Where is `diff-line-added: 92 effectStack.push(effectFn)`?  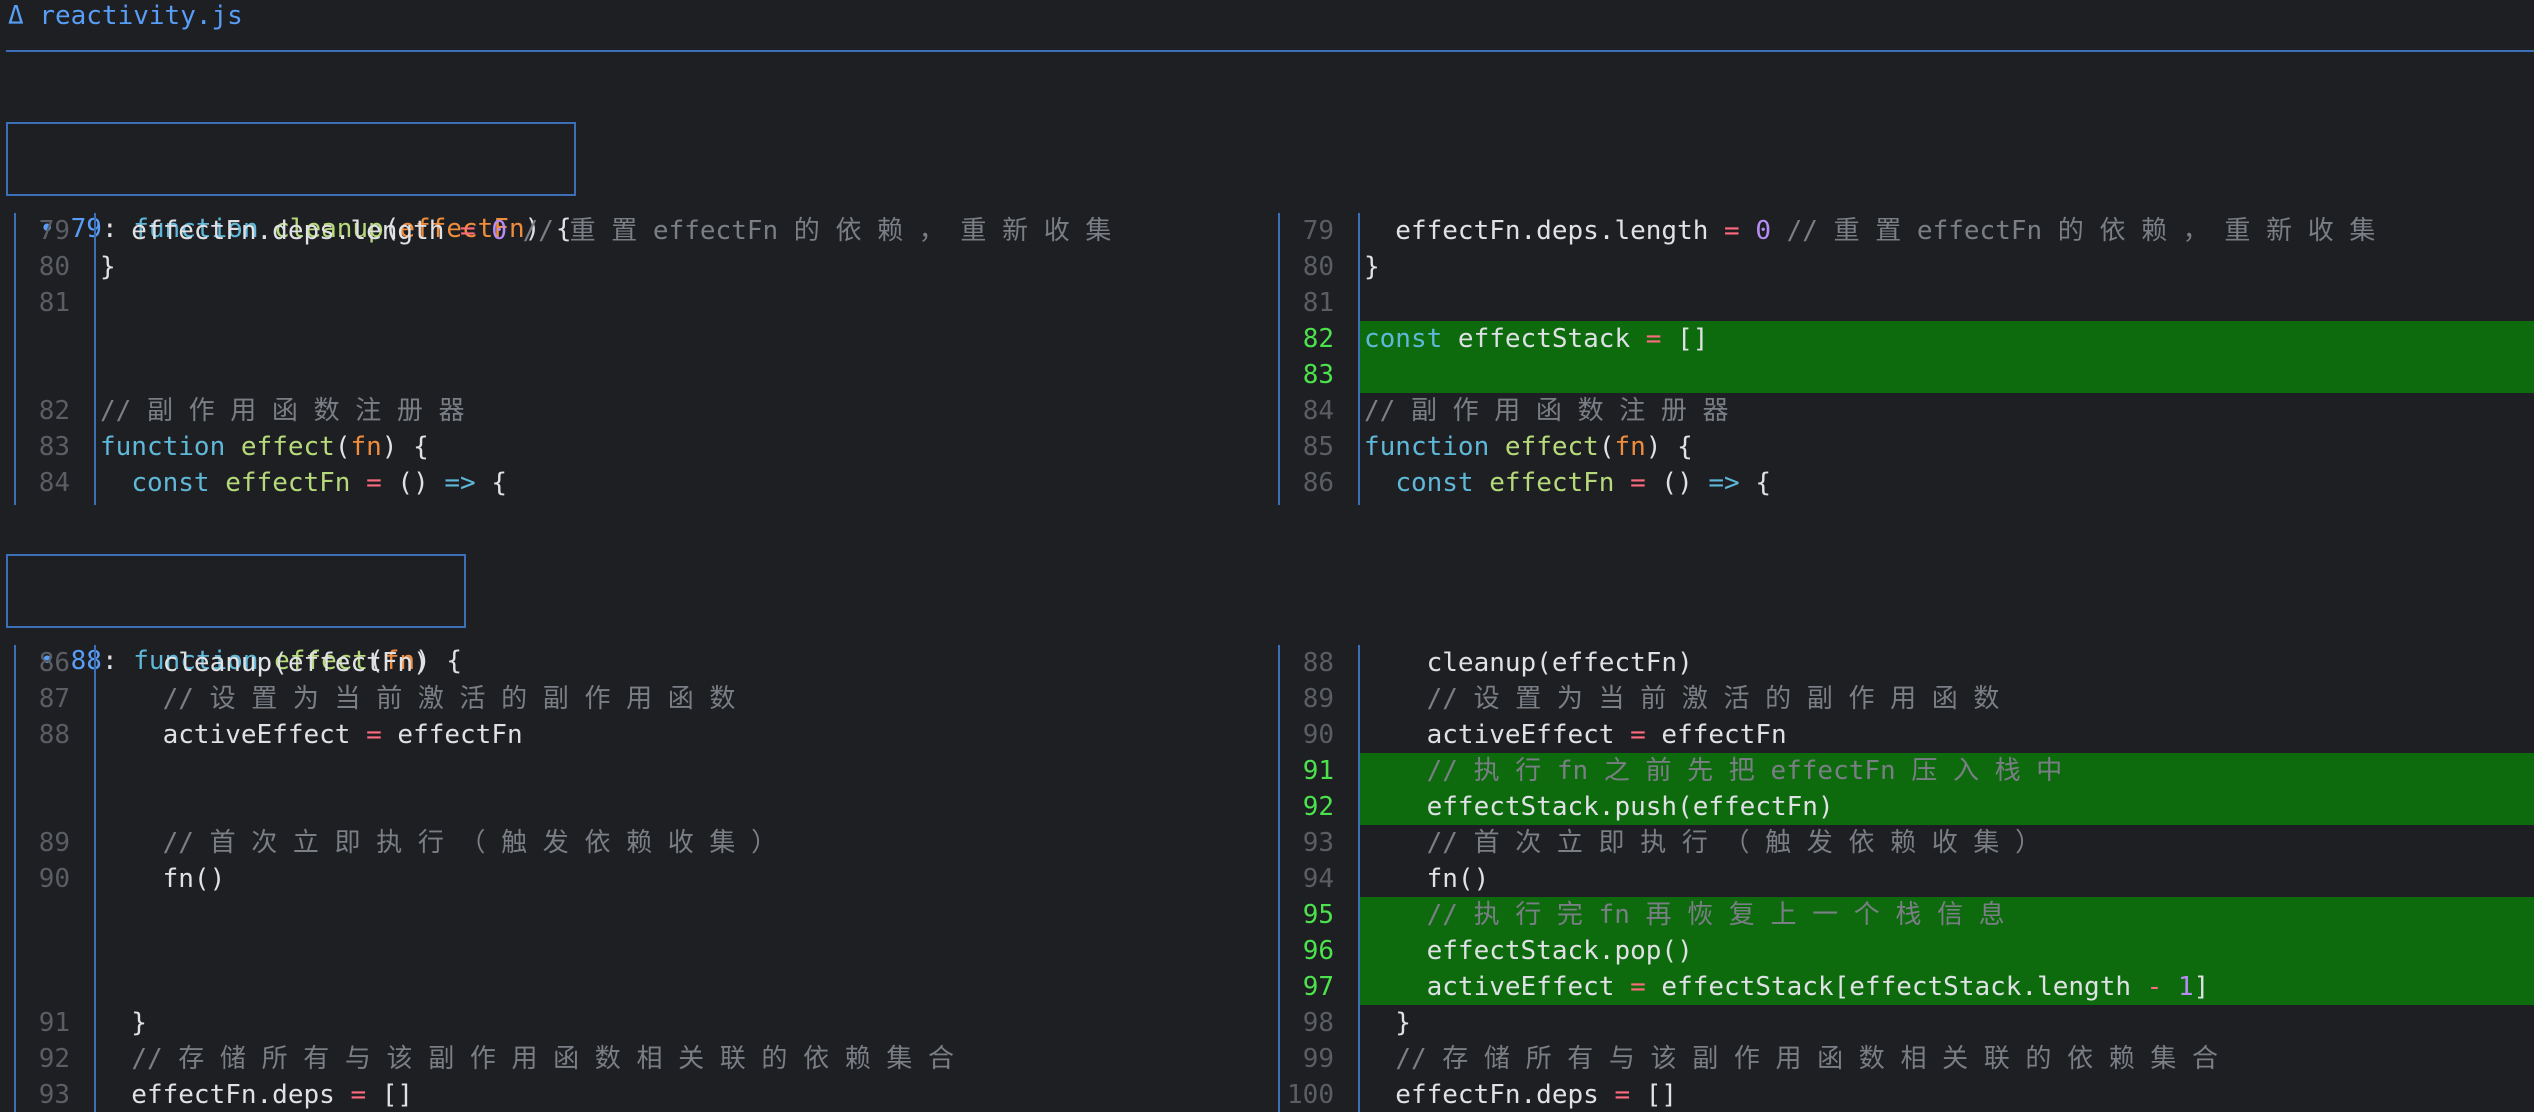 diff-line-added: 92 effectStack.push(effectFn) is located at coordinates (1918, 807).